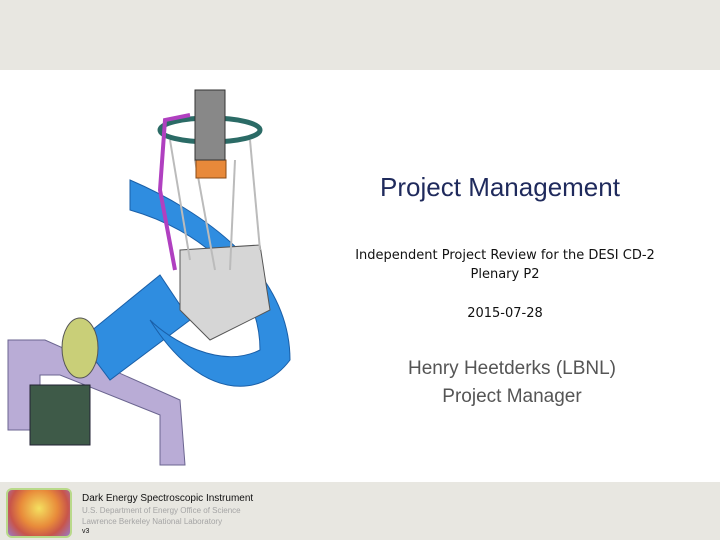  I want to click on review-line-2: Plenary P2, so click(505, 274).